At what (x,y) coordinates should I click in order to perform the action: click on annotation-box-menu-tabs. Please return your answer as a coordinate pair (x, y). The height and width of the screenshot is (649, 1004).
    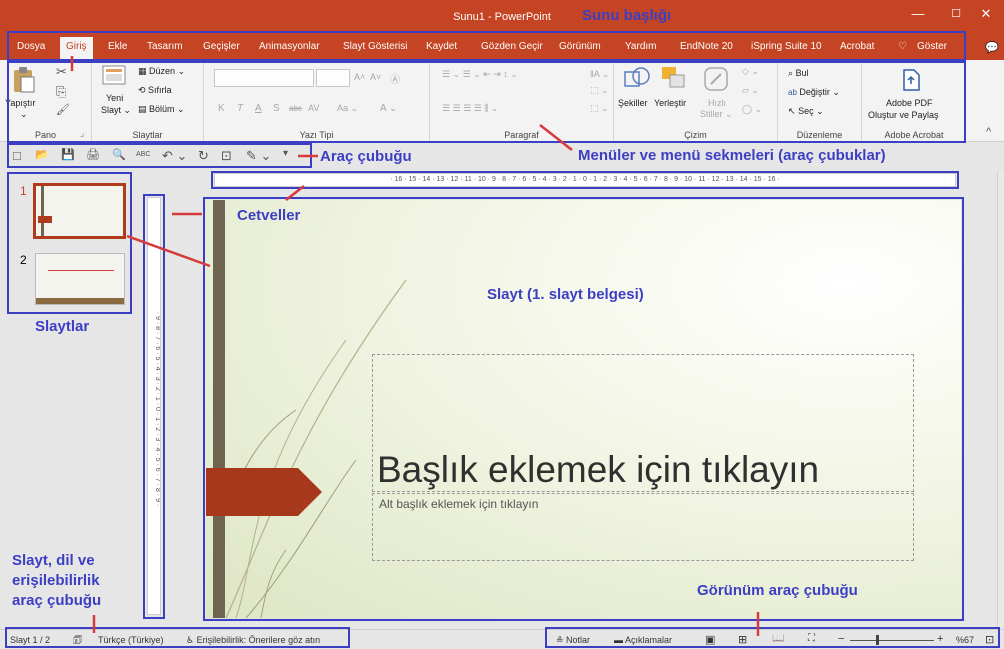
    Looking at the image, I should click on (486, 46).